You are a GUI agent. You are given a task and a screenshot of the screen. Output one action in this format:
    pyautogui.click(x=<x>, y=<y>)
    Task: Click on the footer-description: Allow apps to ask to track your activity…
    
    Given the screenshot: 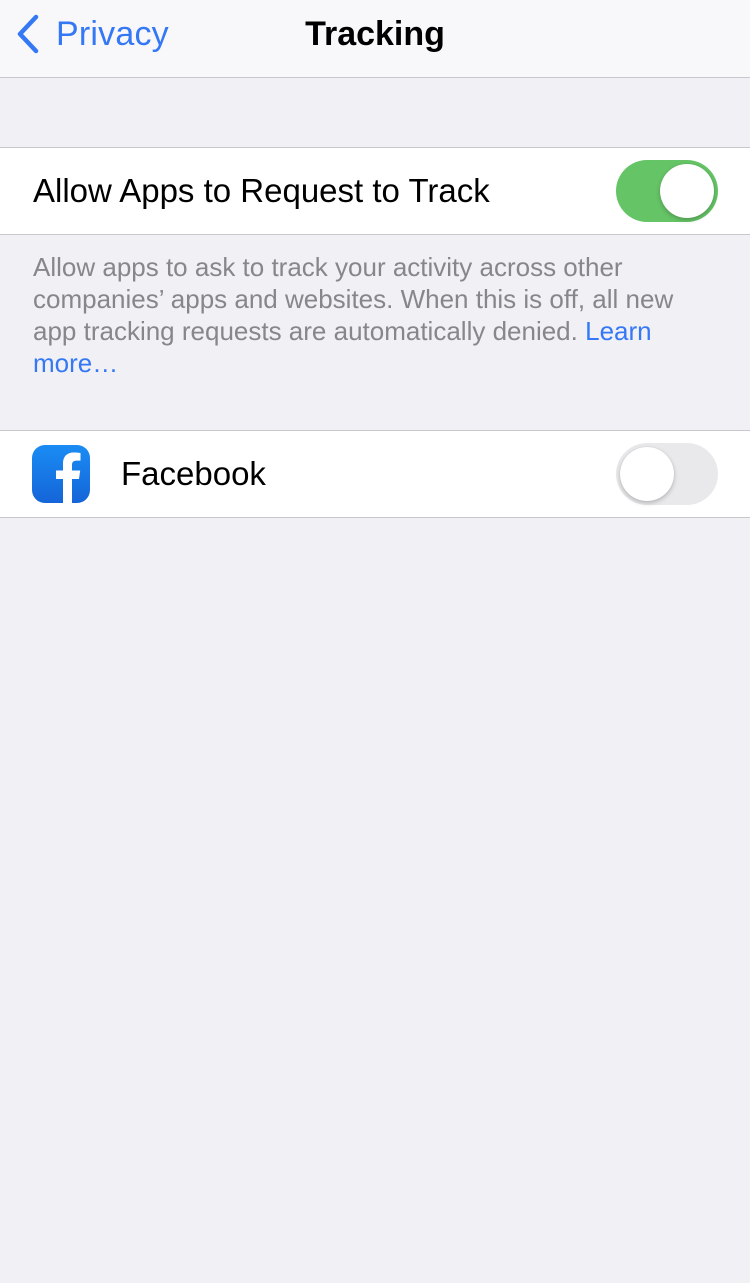 What is the action you would take?
    pyautogui.click(x=353, y=299)
    